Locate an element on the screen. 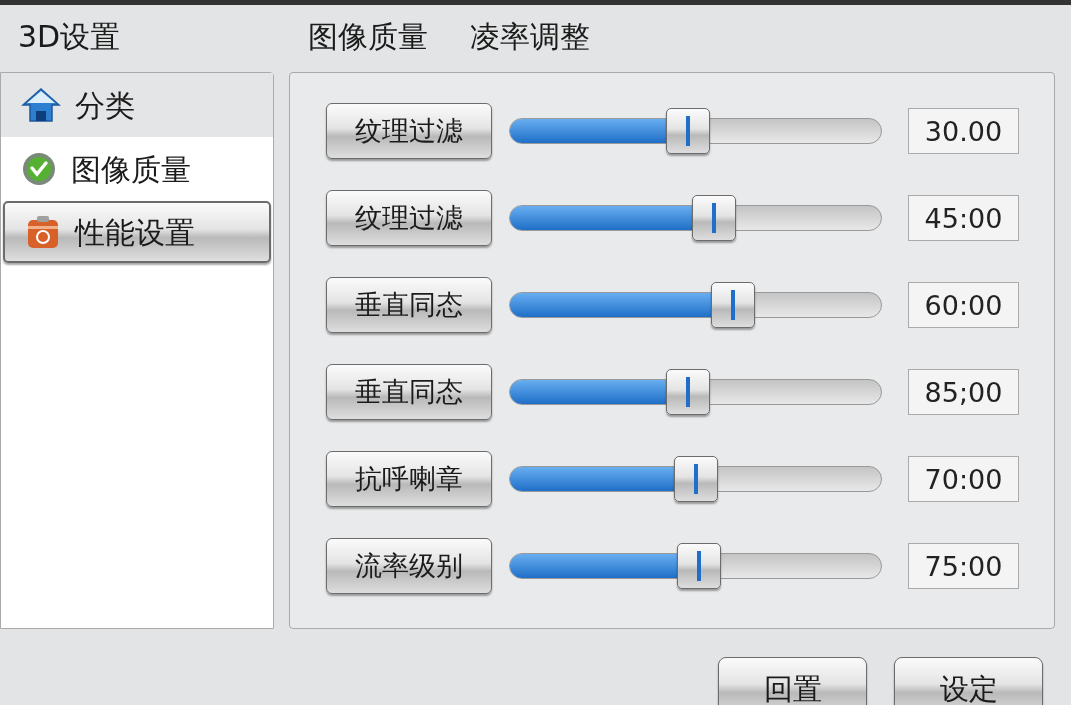 The height and width of the screenshot is (705, 1071). sidebar-item: 分类 is located at coordinates (137, 105).